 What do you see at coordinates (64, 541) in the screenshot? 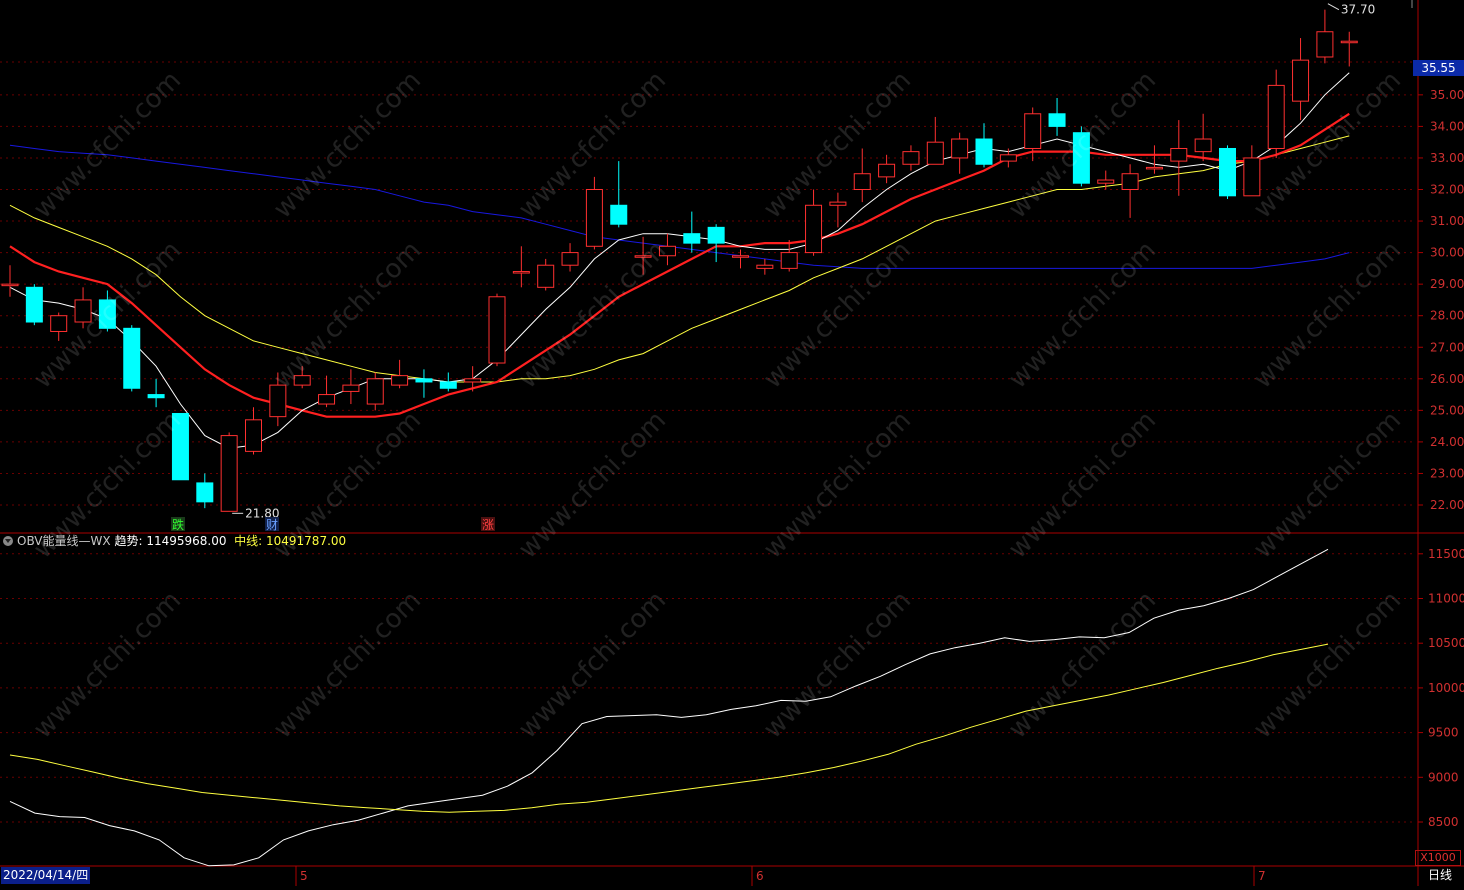
I see `obv-title-text: OBV能量线—WX` at bounding box center [64, 541].